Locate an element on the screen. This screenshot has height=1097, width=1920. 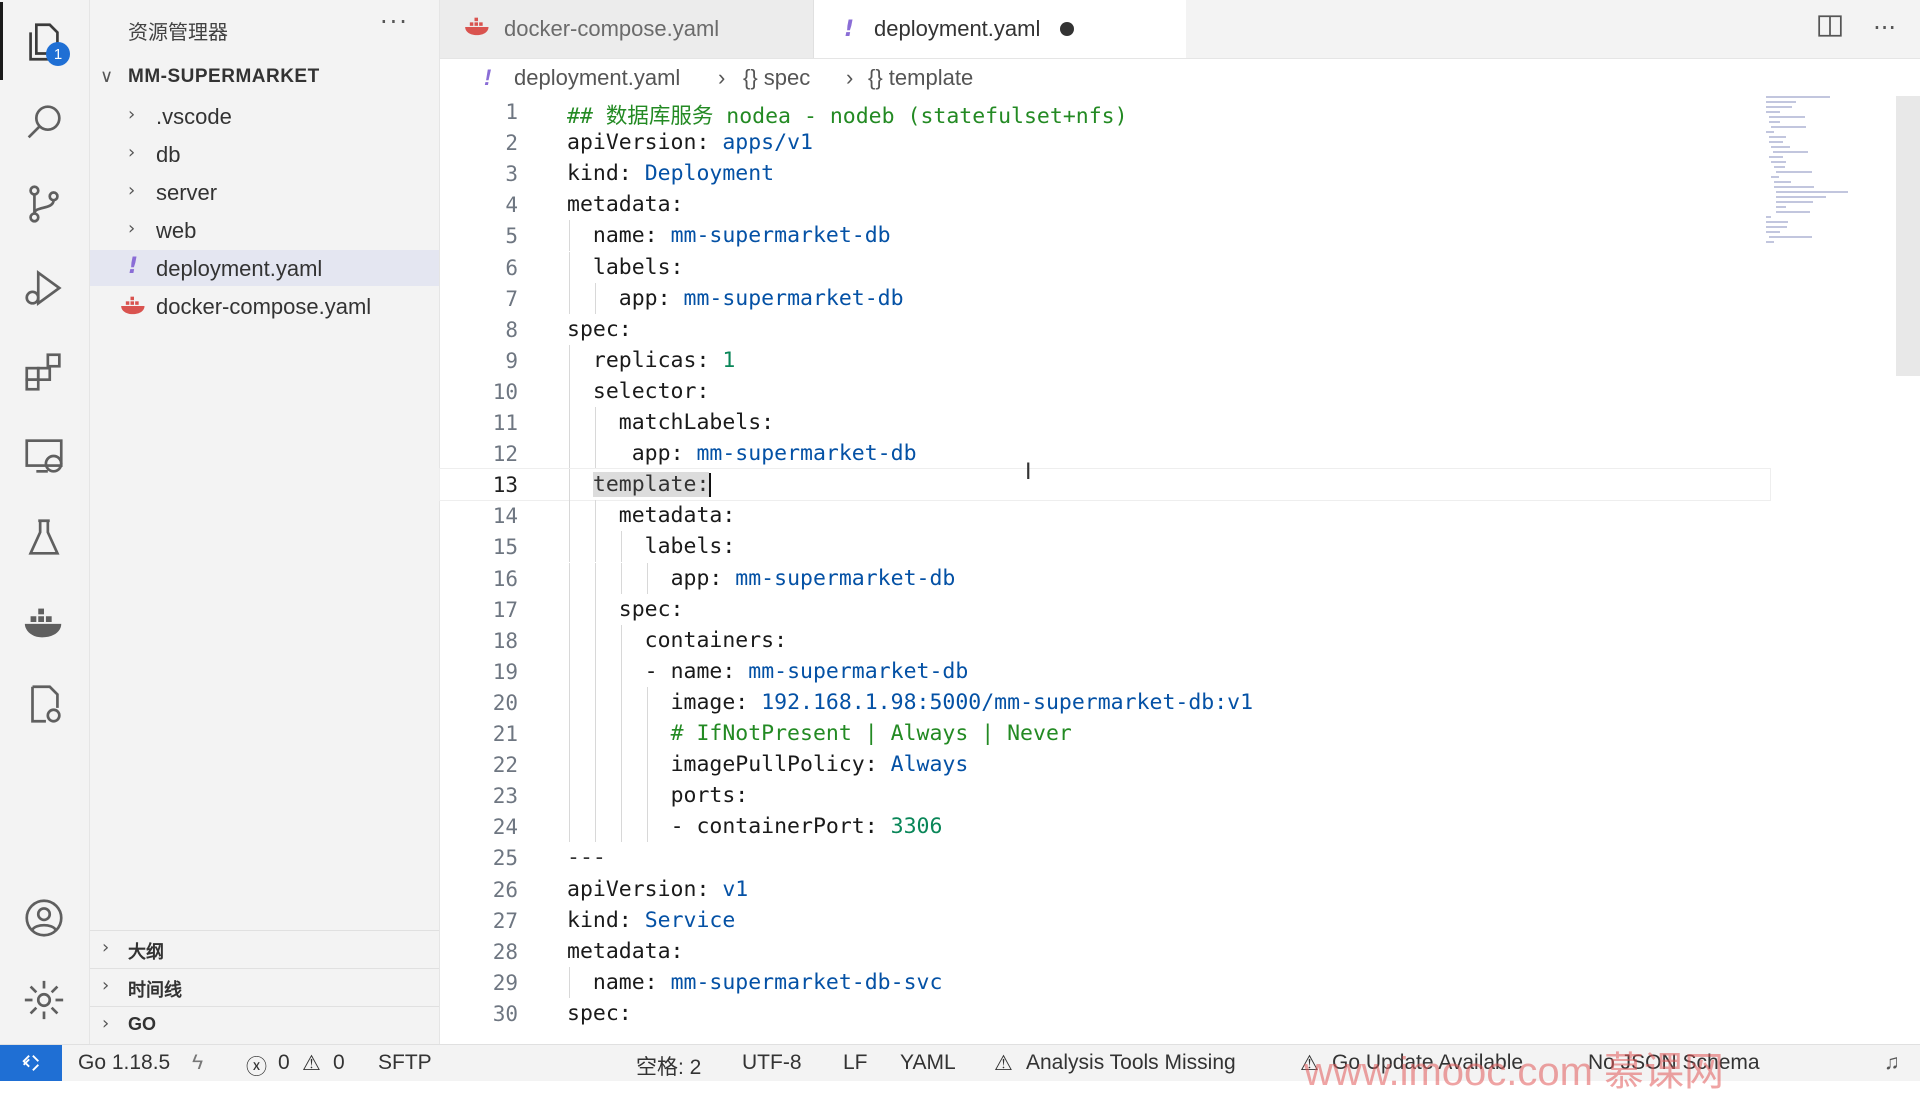
search-icon is located at coordinates (44, 122).